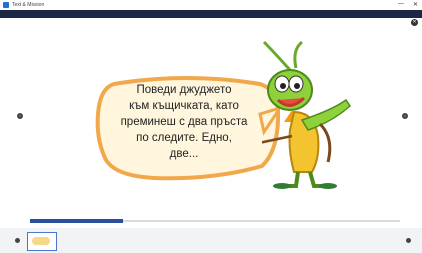 The width and height of the screenshot is (422, 253). What do you see at coordinates (211, 14) in the screenshot?
I see `header-band` at bounding box center [211, 14].